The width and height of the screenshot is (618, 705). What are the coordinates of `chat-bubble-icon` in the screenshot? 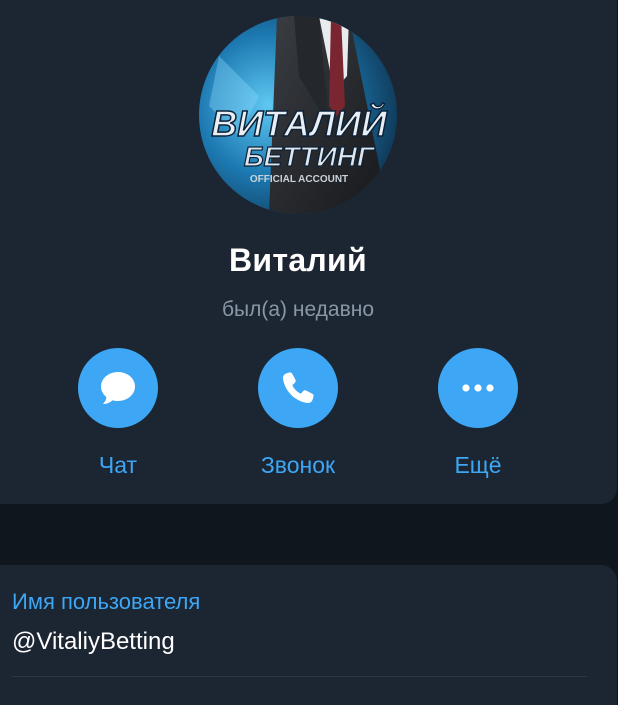 It's located at (118, 388).